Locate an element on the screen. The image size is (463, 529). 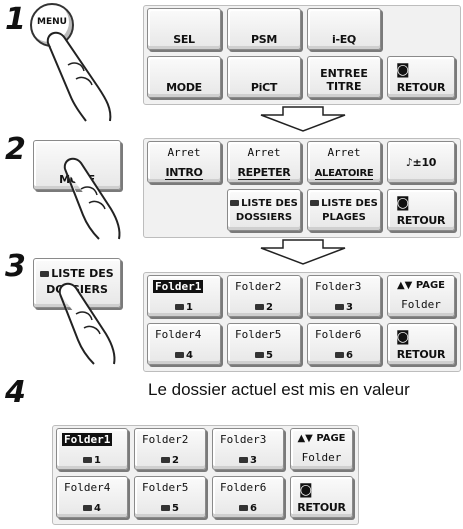
skip-10-label: ♪±10 is located at coordinates (421, 162).